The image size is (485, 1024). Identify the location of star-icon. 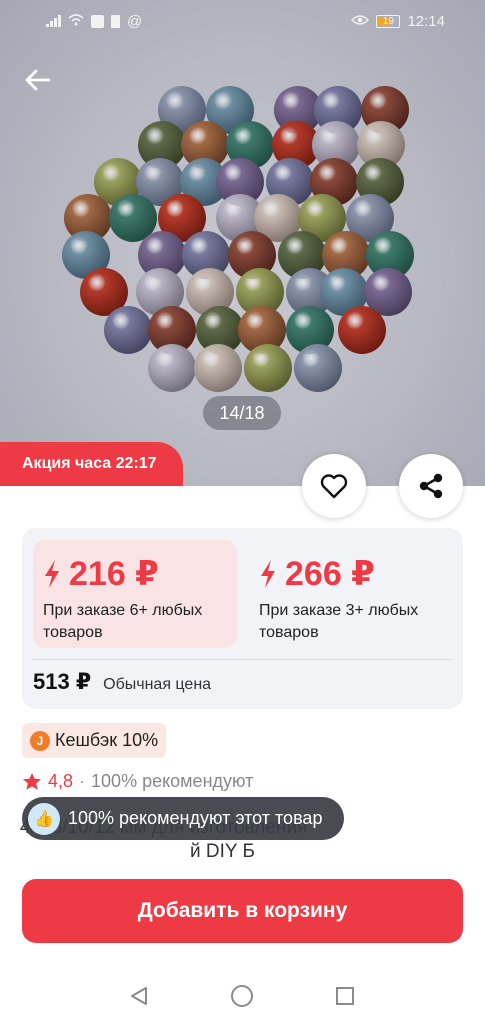
(32, 781).